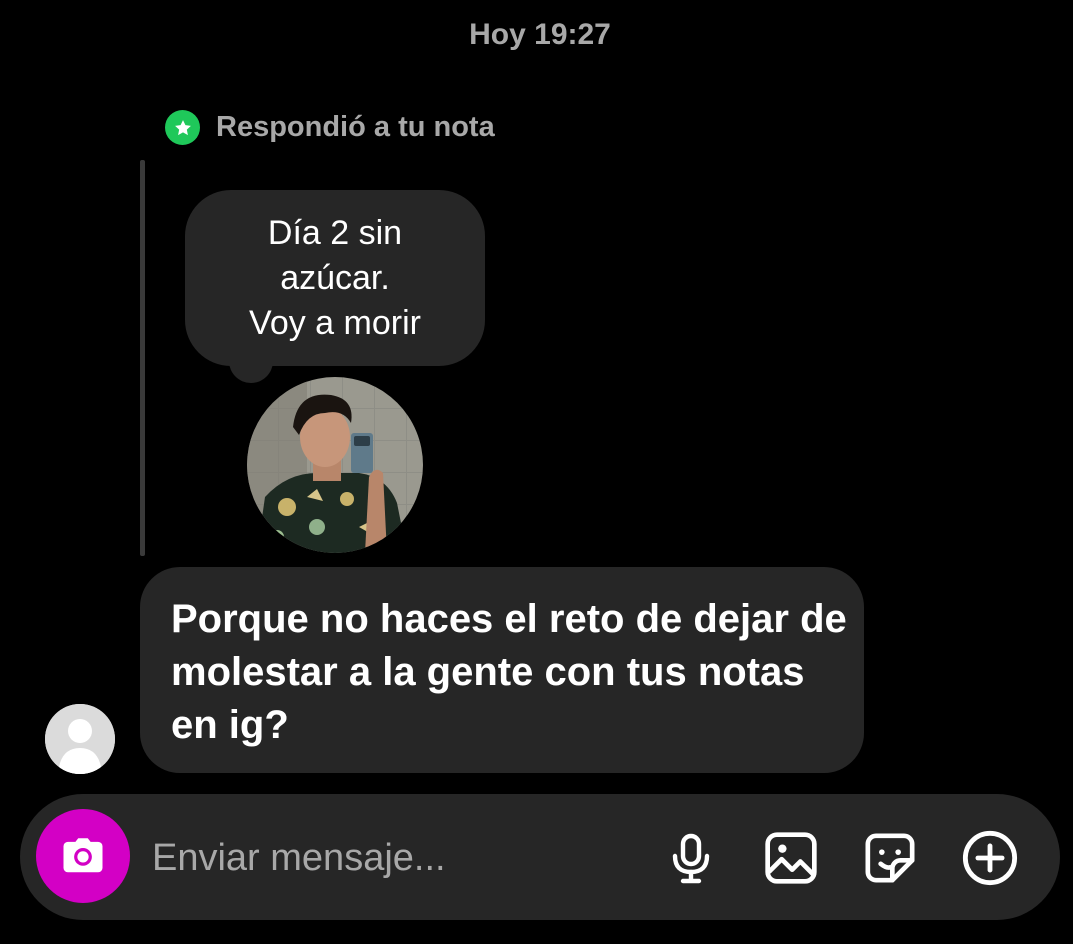 This screenshot has width=1073, height=944. I want to click on note-line: Voy a morir, so click(335, 322).